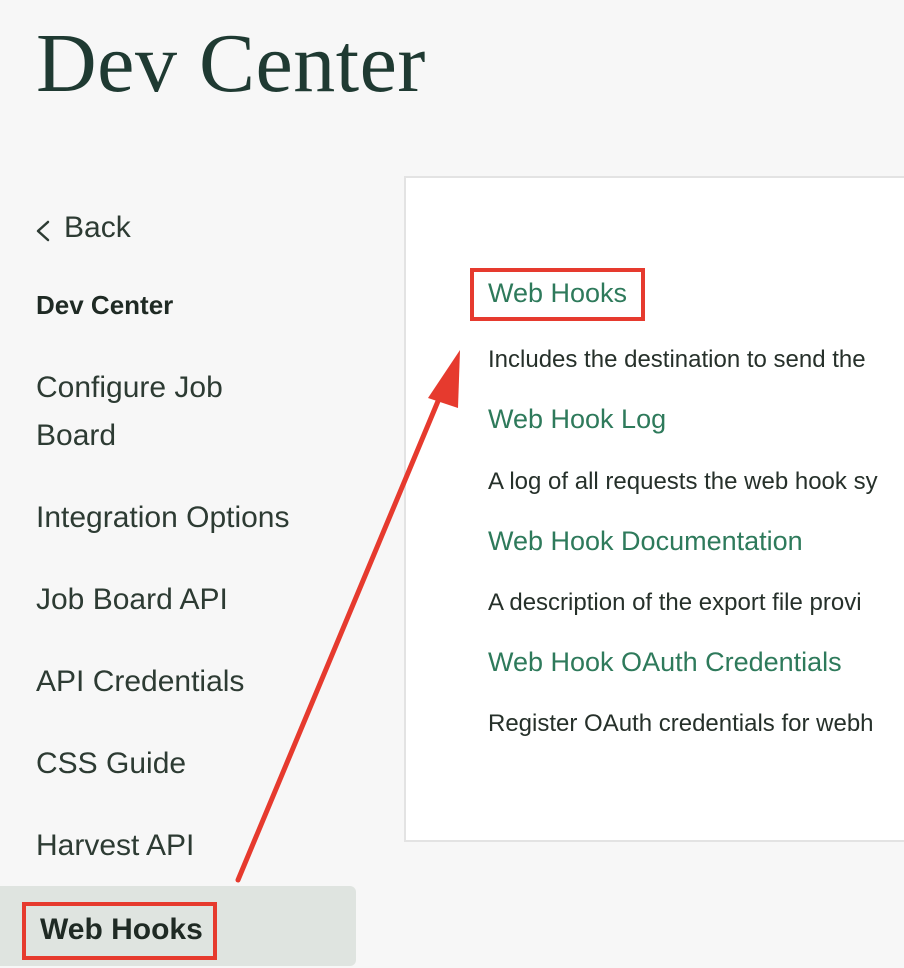 The width and height of the screenshot is (904, 968). Describe the element at coordinates (97, 227) in the screenshot. I see `back-label: Back` at that location.